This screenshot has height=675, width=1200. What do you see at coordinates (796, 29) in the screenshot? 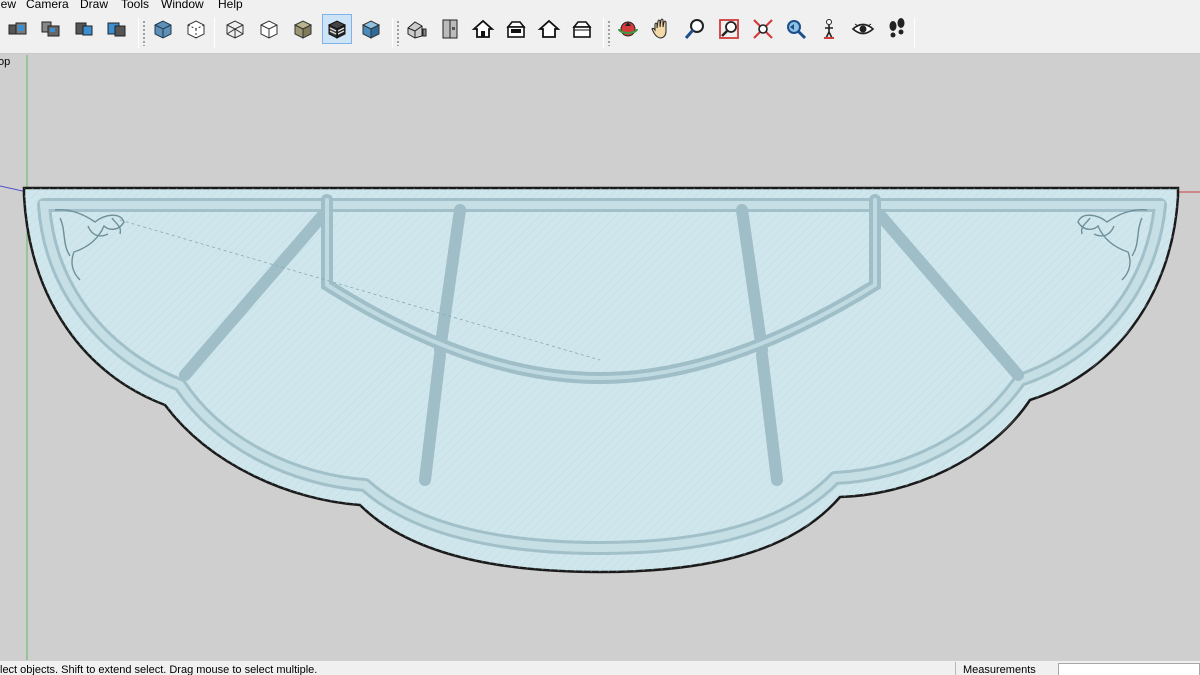
I see `previous-view-icon` at bounding box center [796, 29].